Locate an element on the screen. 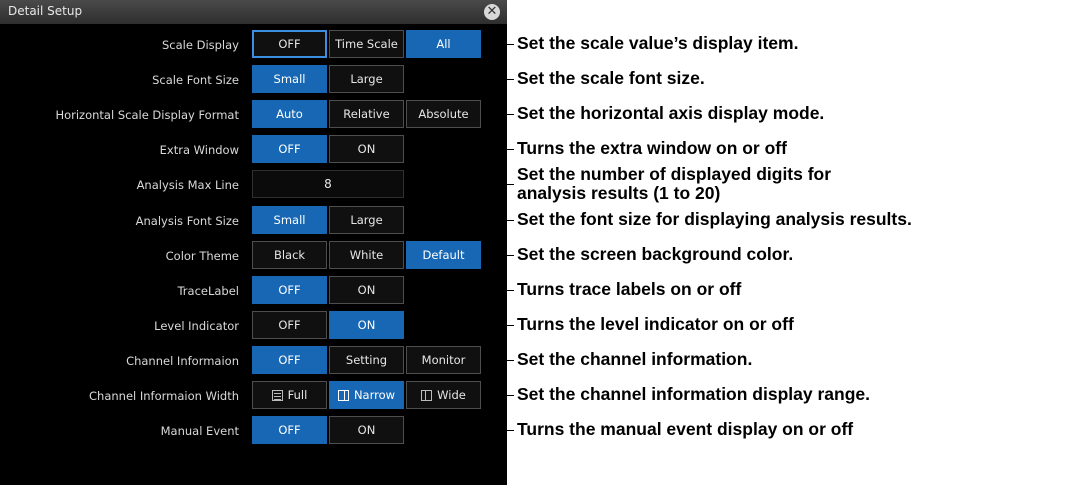  button-label: White is located at coordinates (366, 255).